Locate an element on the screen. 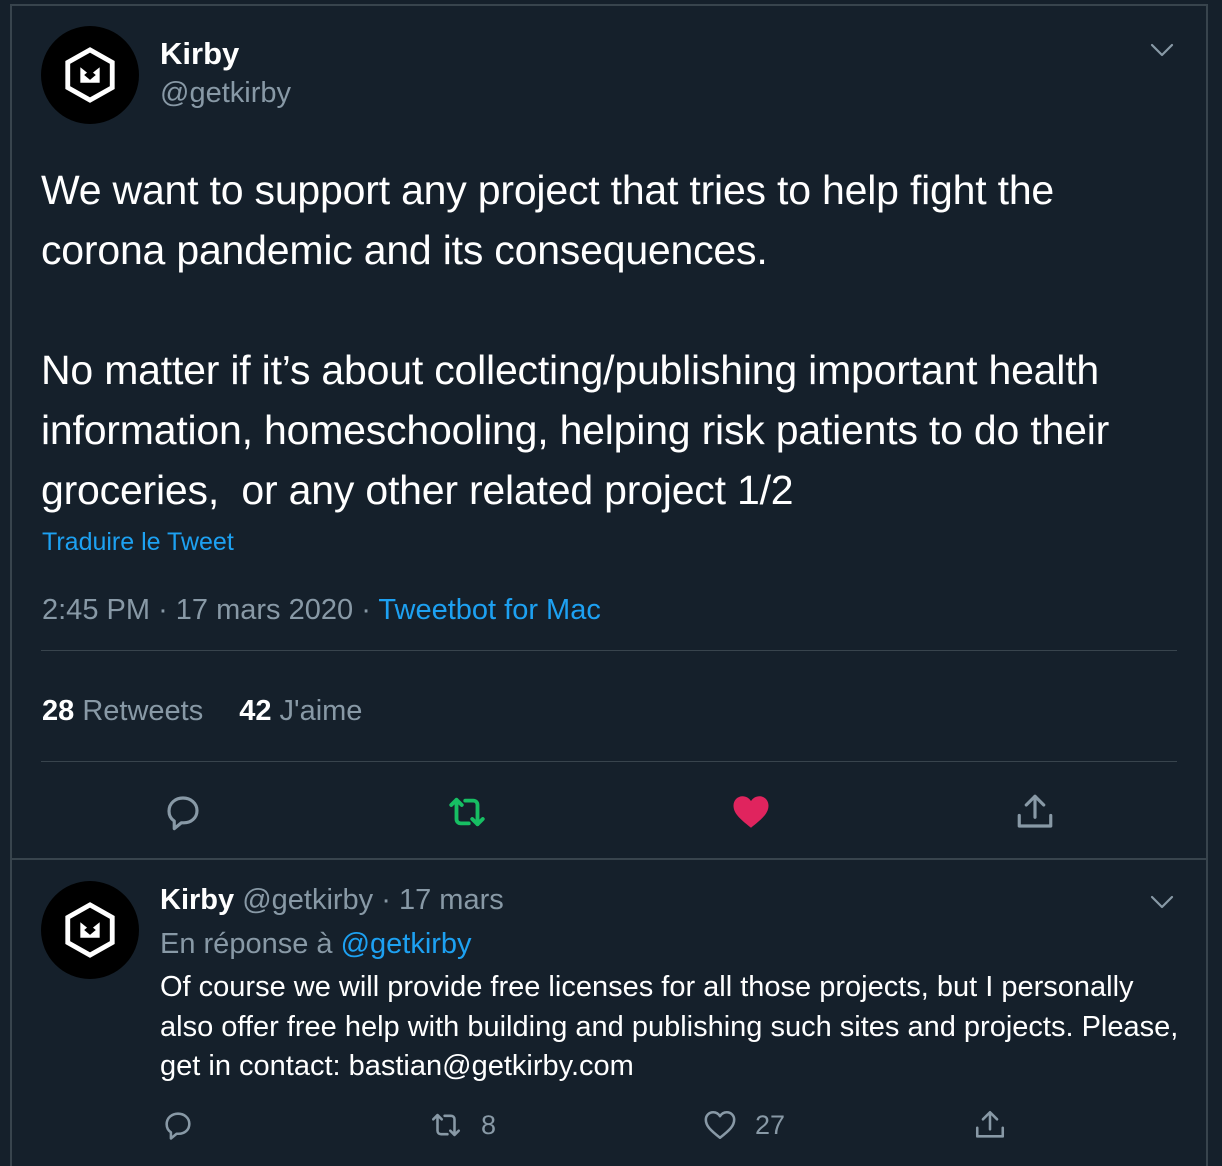  like-button is located at coordinates (751, 812).